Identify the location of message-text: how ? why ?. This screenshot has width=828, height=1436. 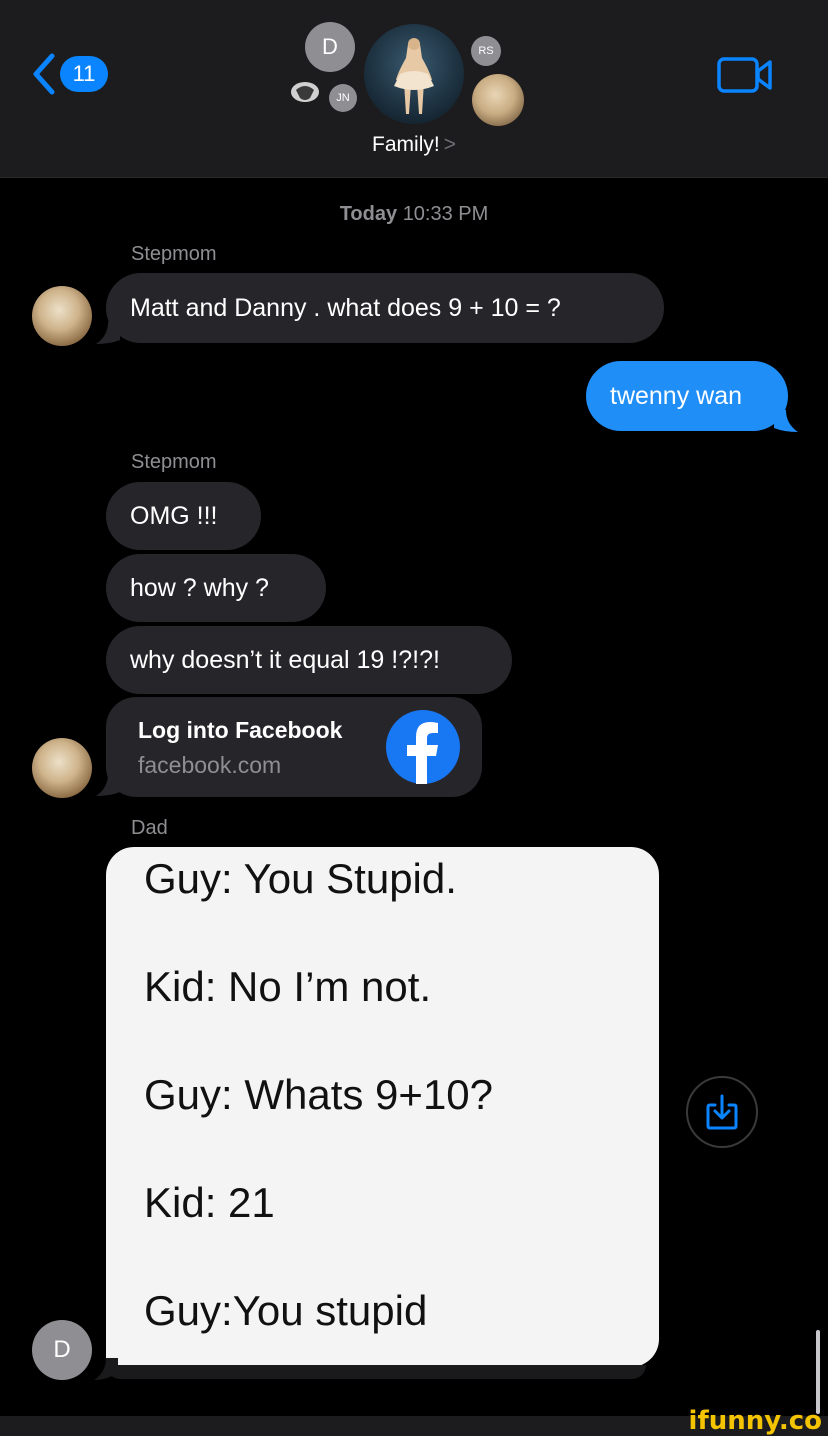
(199, 587).